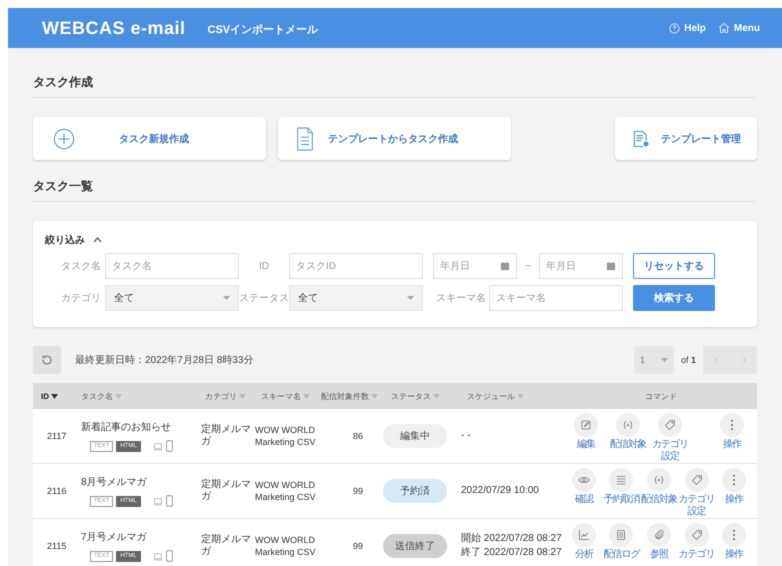 The height and width of the screenshot is (566, 782). What do you see at coordinates (57, 436) in the screenshot?
I see `id-cell-text: 2117` at bounding box center [57, 436].